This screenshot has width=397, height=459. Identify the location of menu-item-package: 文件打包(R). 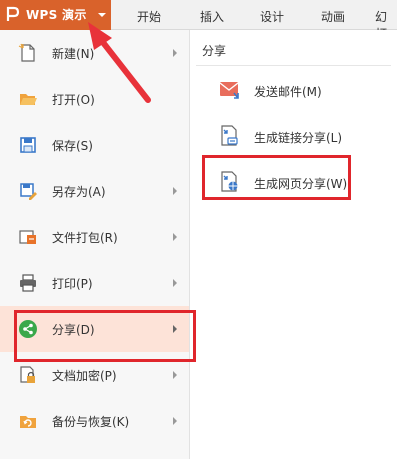
(94, 237).